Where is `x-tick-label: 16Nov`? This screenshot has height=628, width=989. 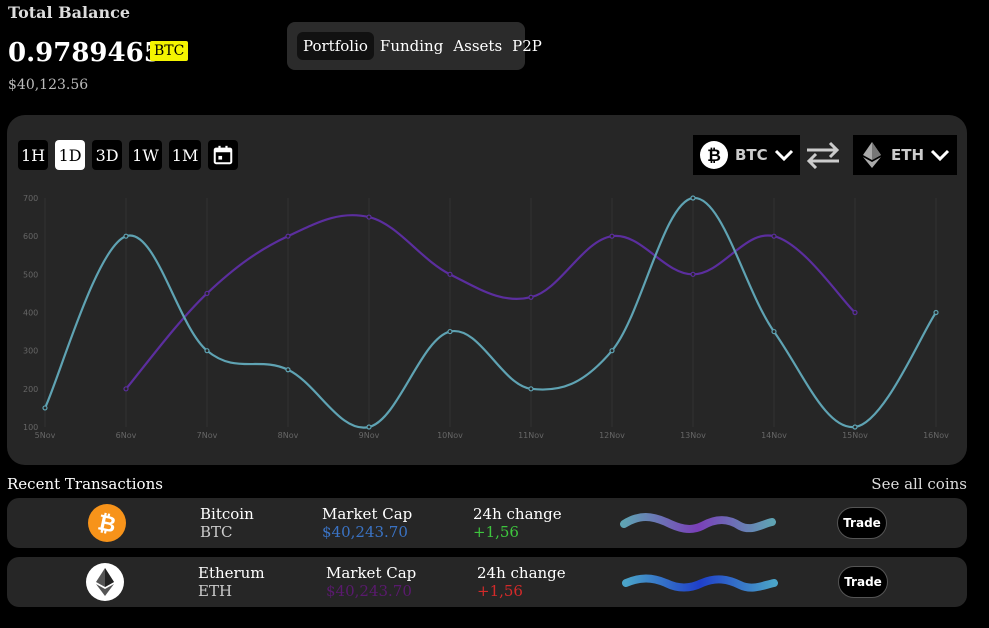
x-tick-label: 16Nov is located at coordinates (936, 435).